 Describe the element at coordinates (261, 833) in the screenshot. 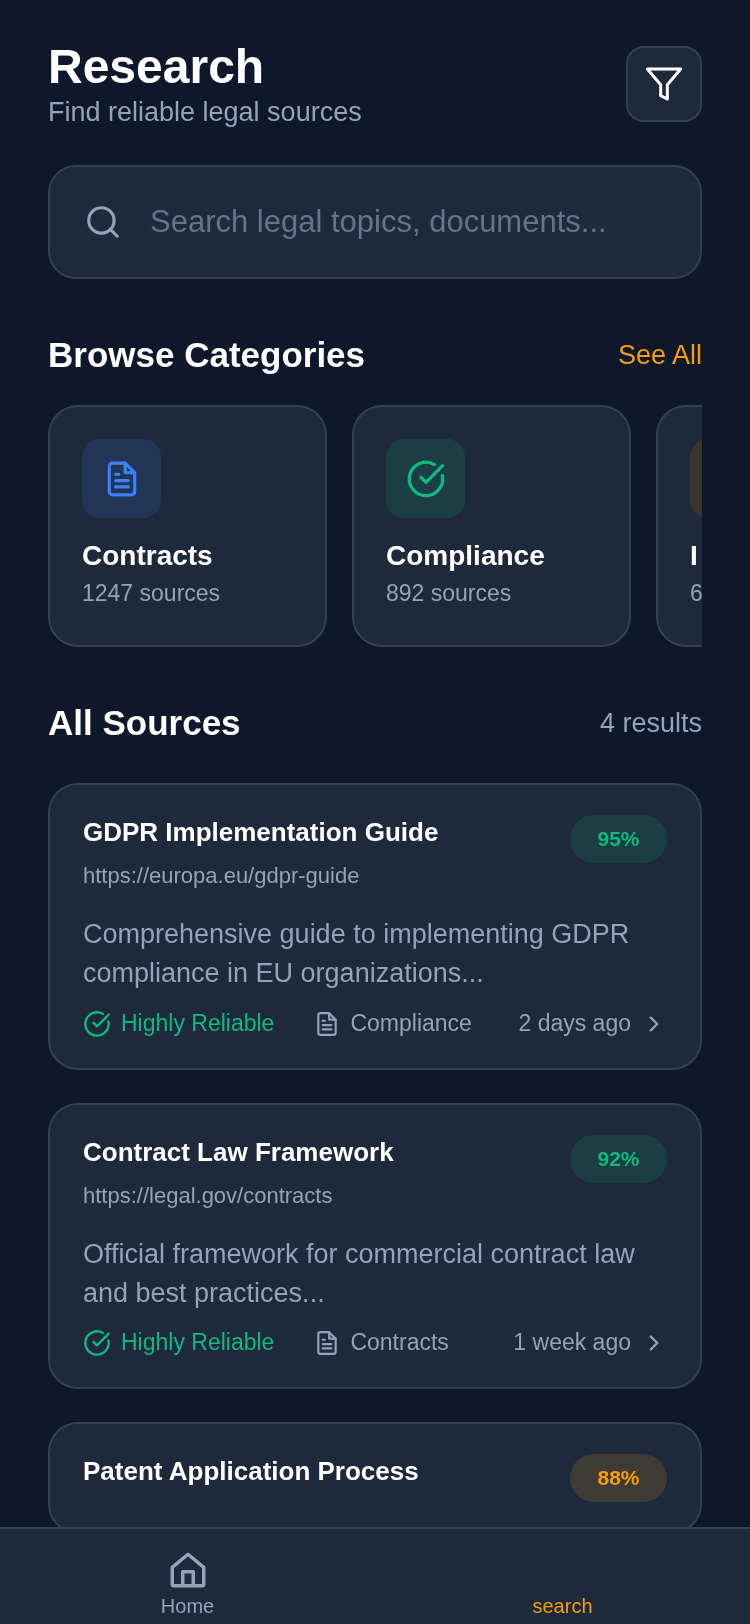

I see `source-title: GDPR Implementation Guide` at that location.